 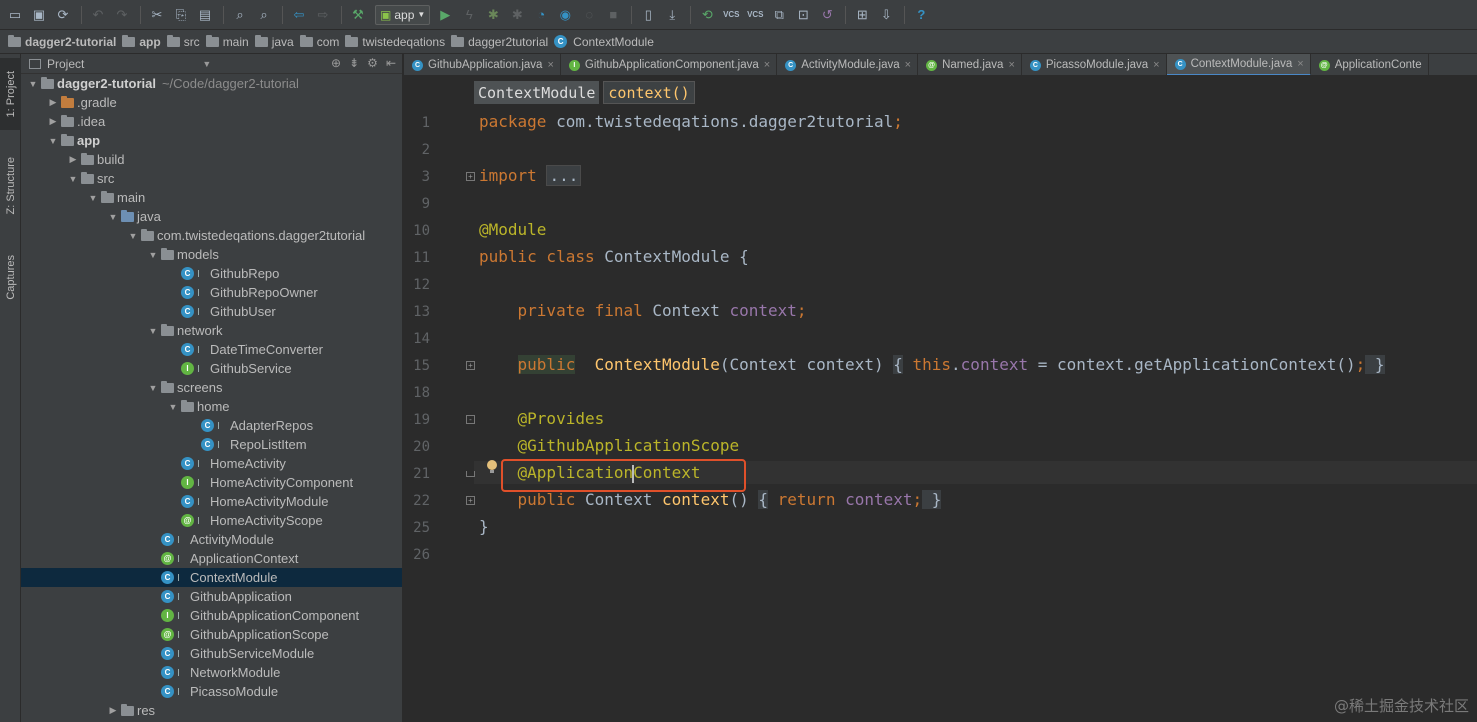 What do you see at coordinates (779, 15) in the screenshot?
I see `vcs-compare-icon: ⧉` at bounding box center [779, 15].